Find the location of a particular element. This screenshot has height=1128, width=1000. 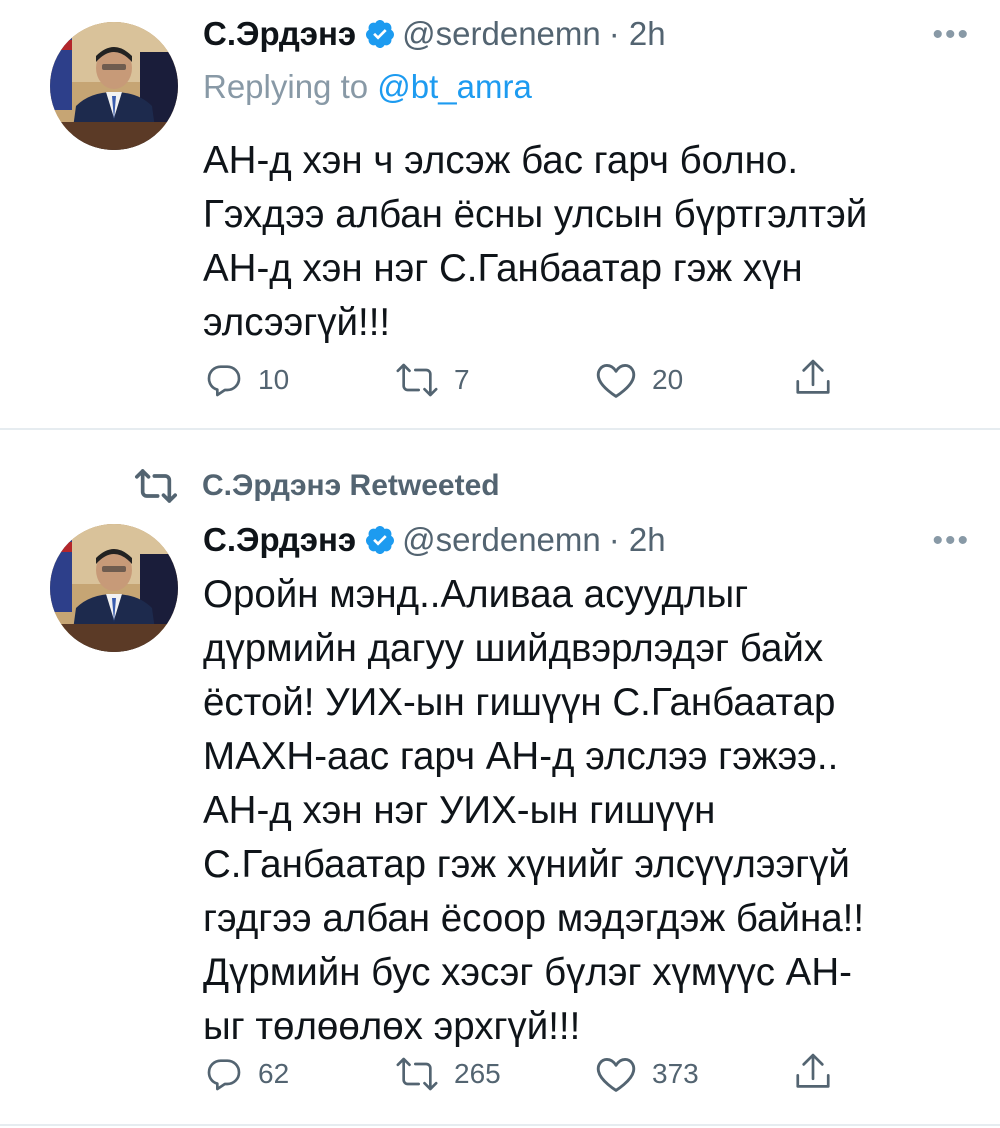

retweeted-by-label: С.Эрдэнэ Retweeted is located at coordinates (351, 486).